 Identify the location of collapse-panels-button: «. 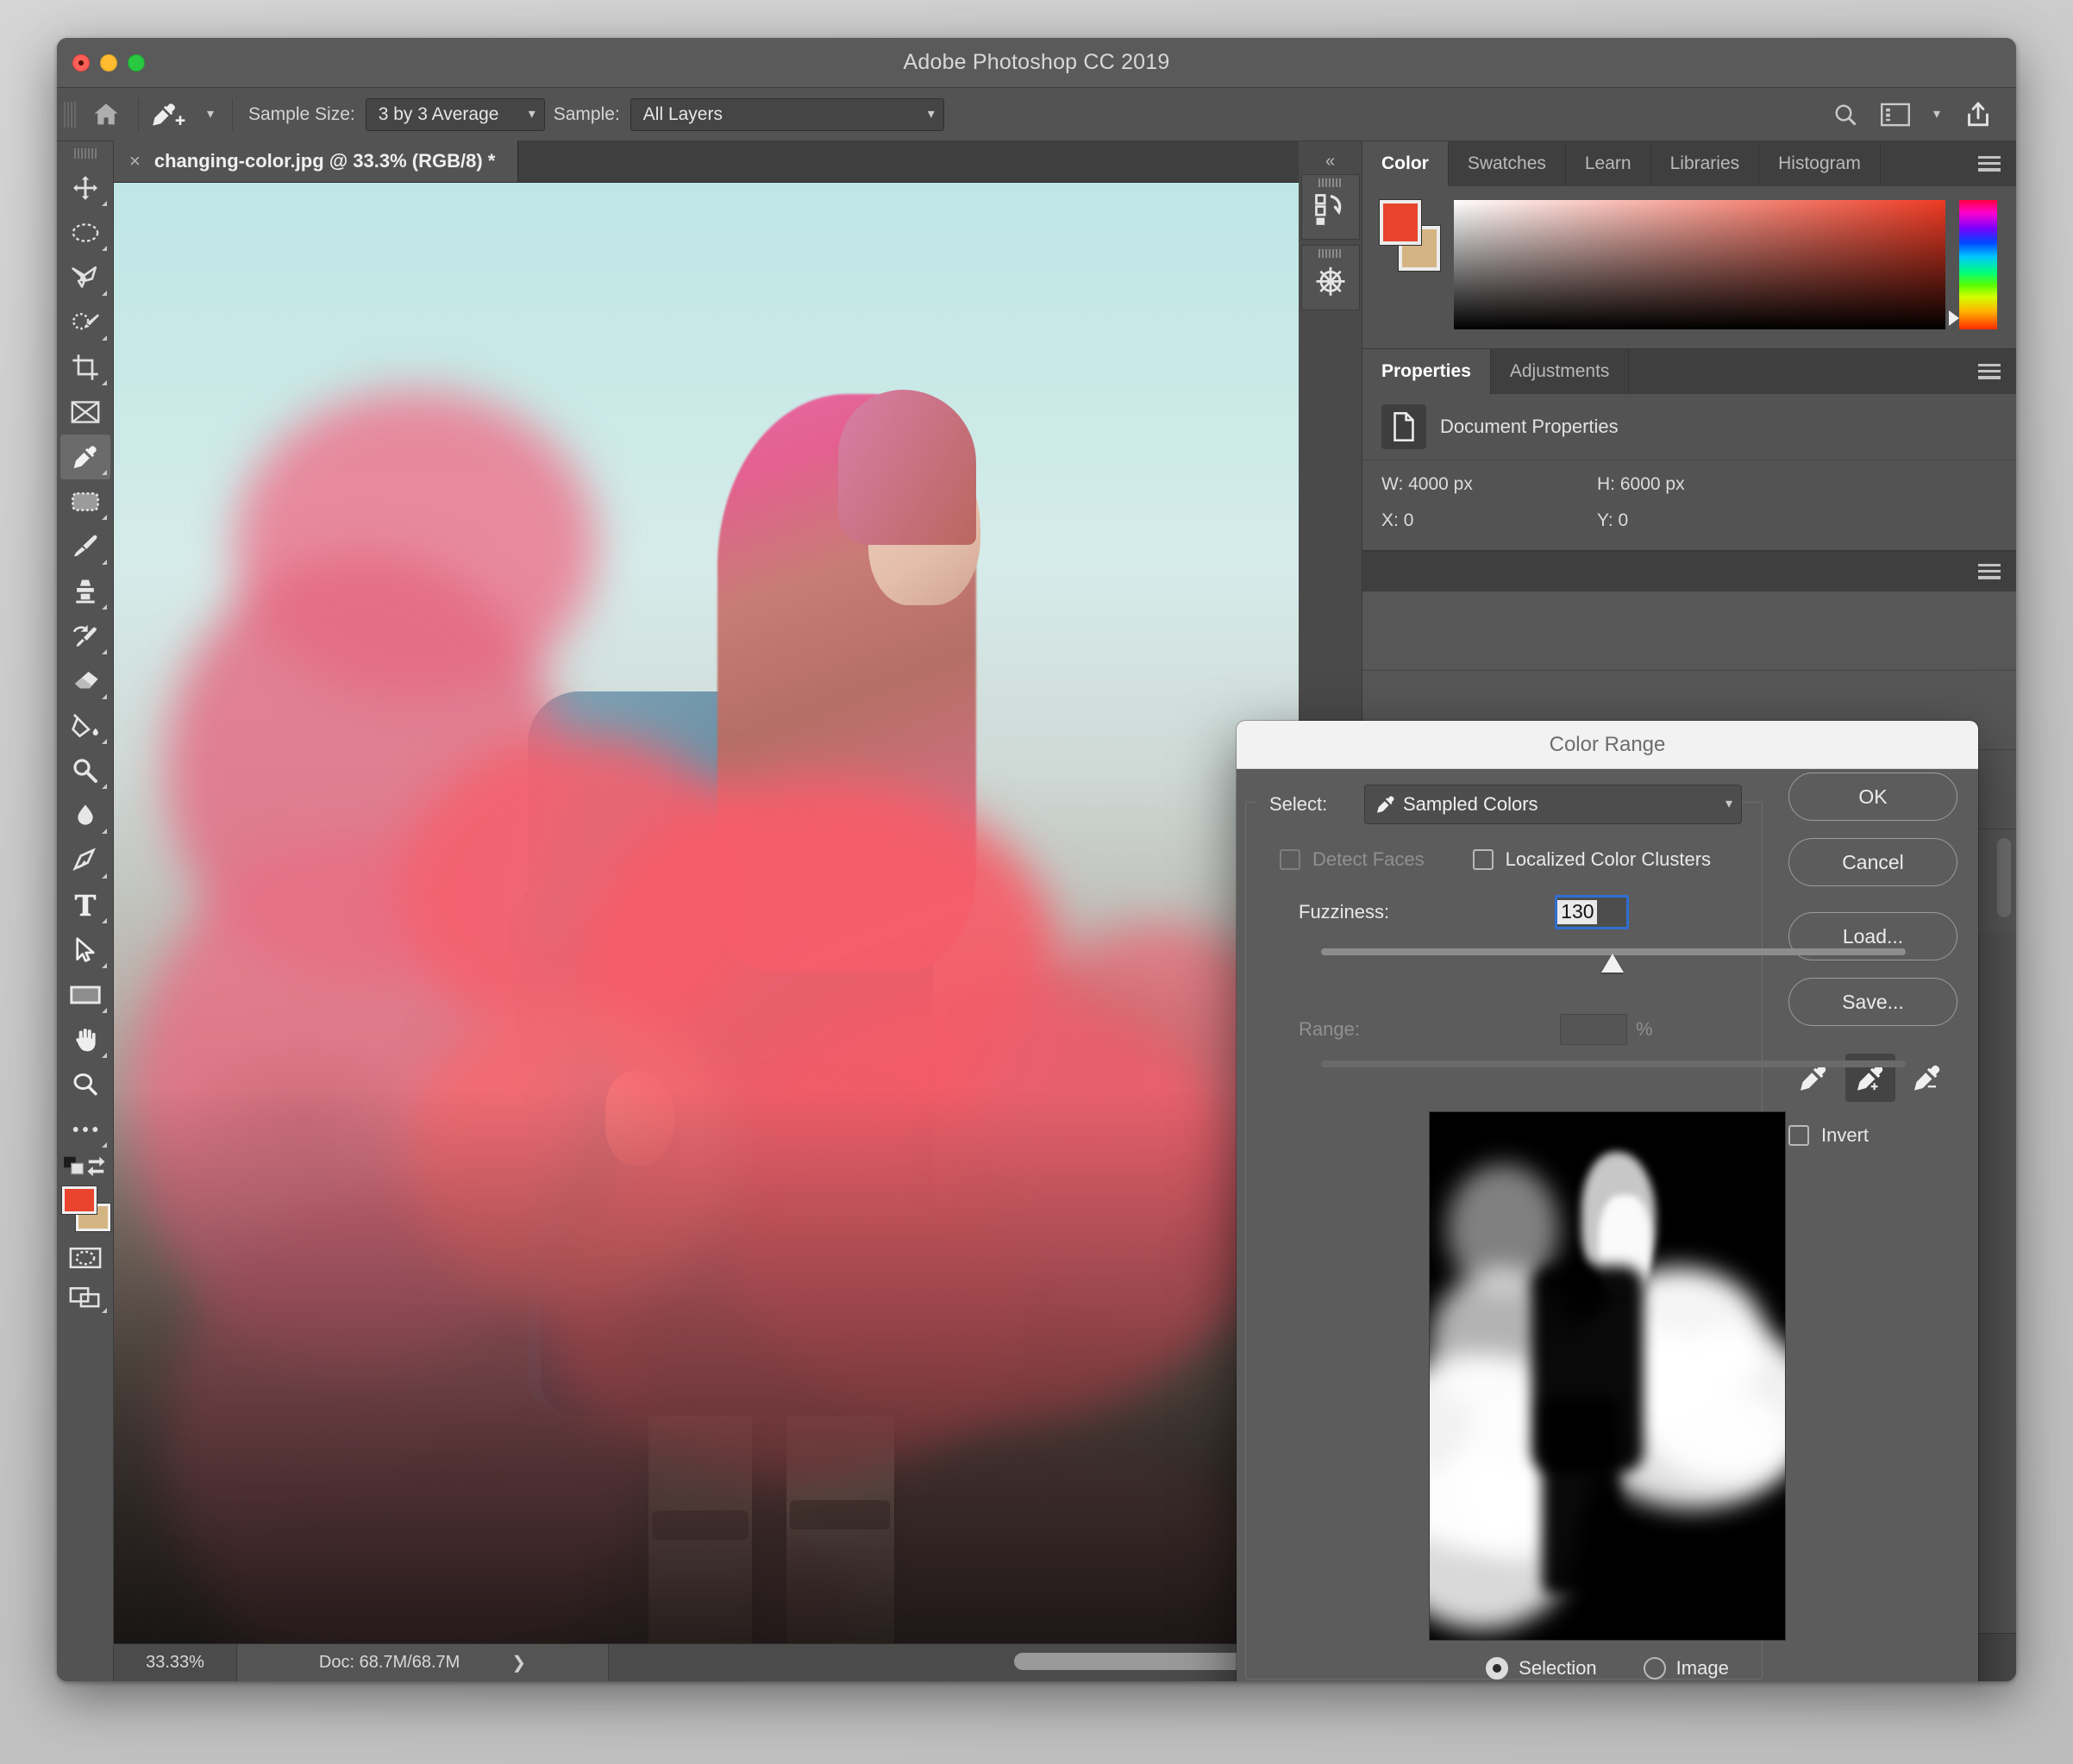
(1330, 161).